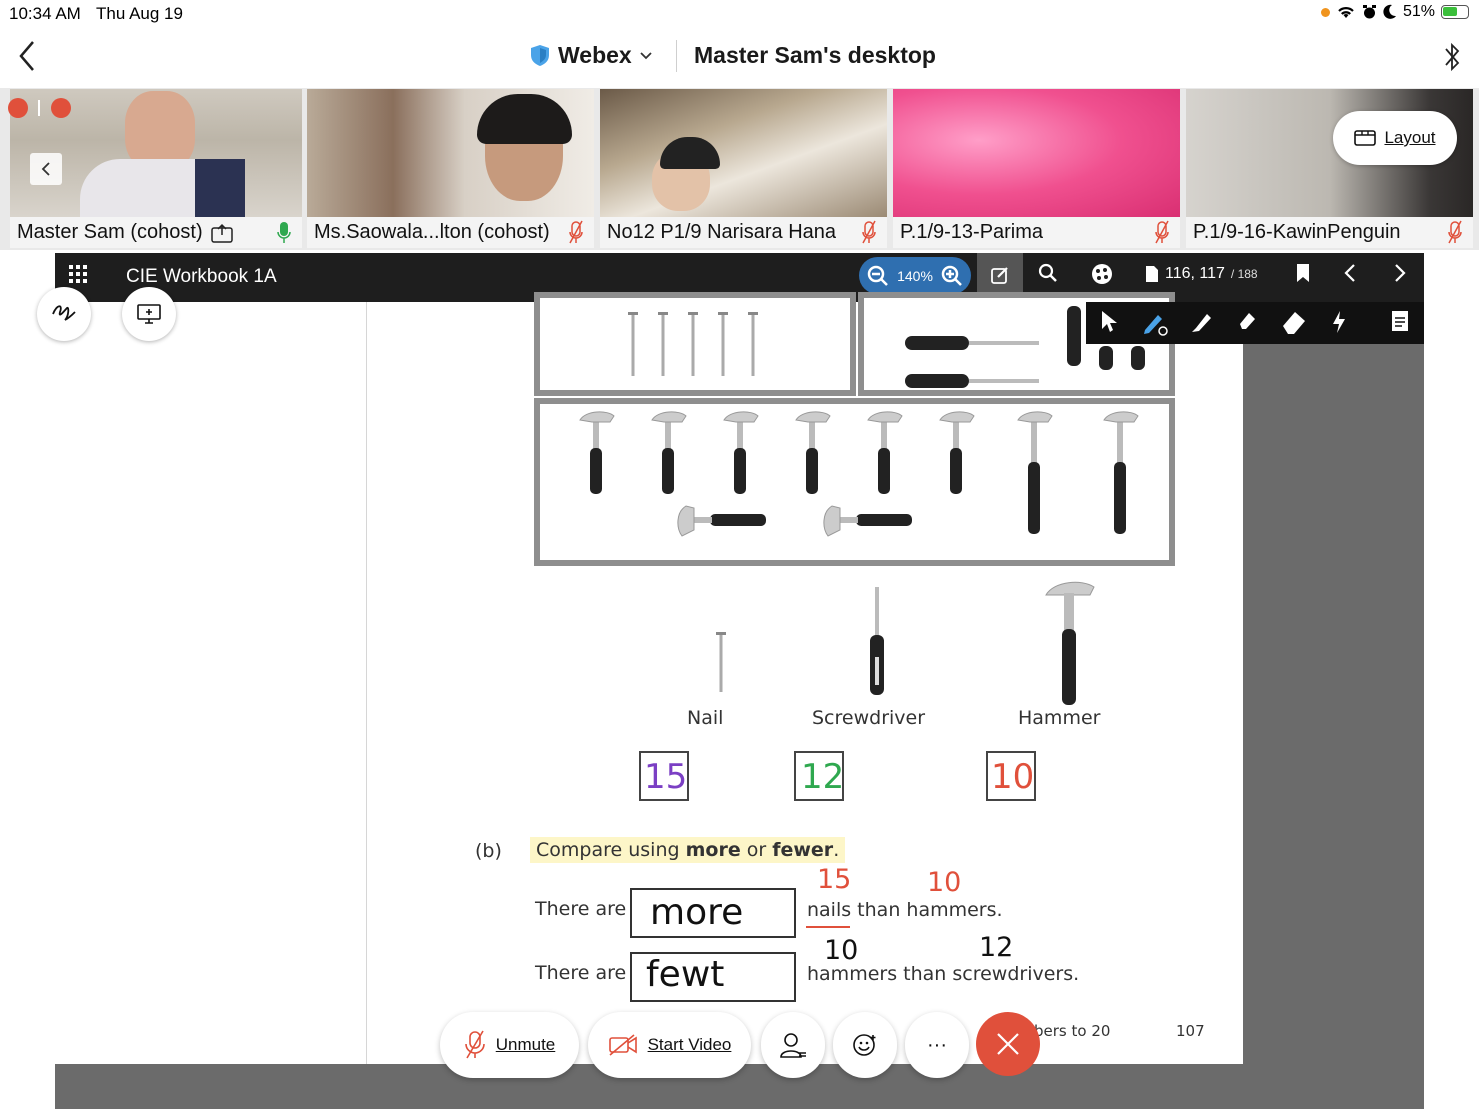 This screenshot has height=1109, width=1479. Describe the element at coordinates (972, 232) in the screenshot. I see `participant-name: P.1/9-13-Parima` at that location.